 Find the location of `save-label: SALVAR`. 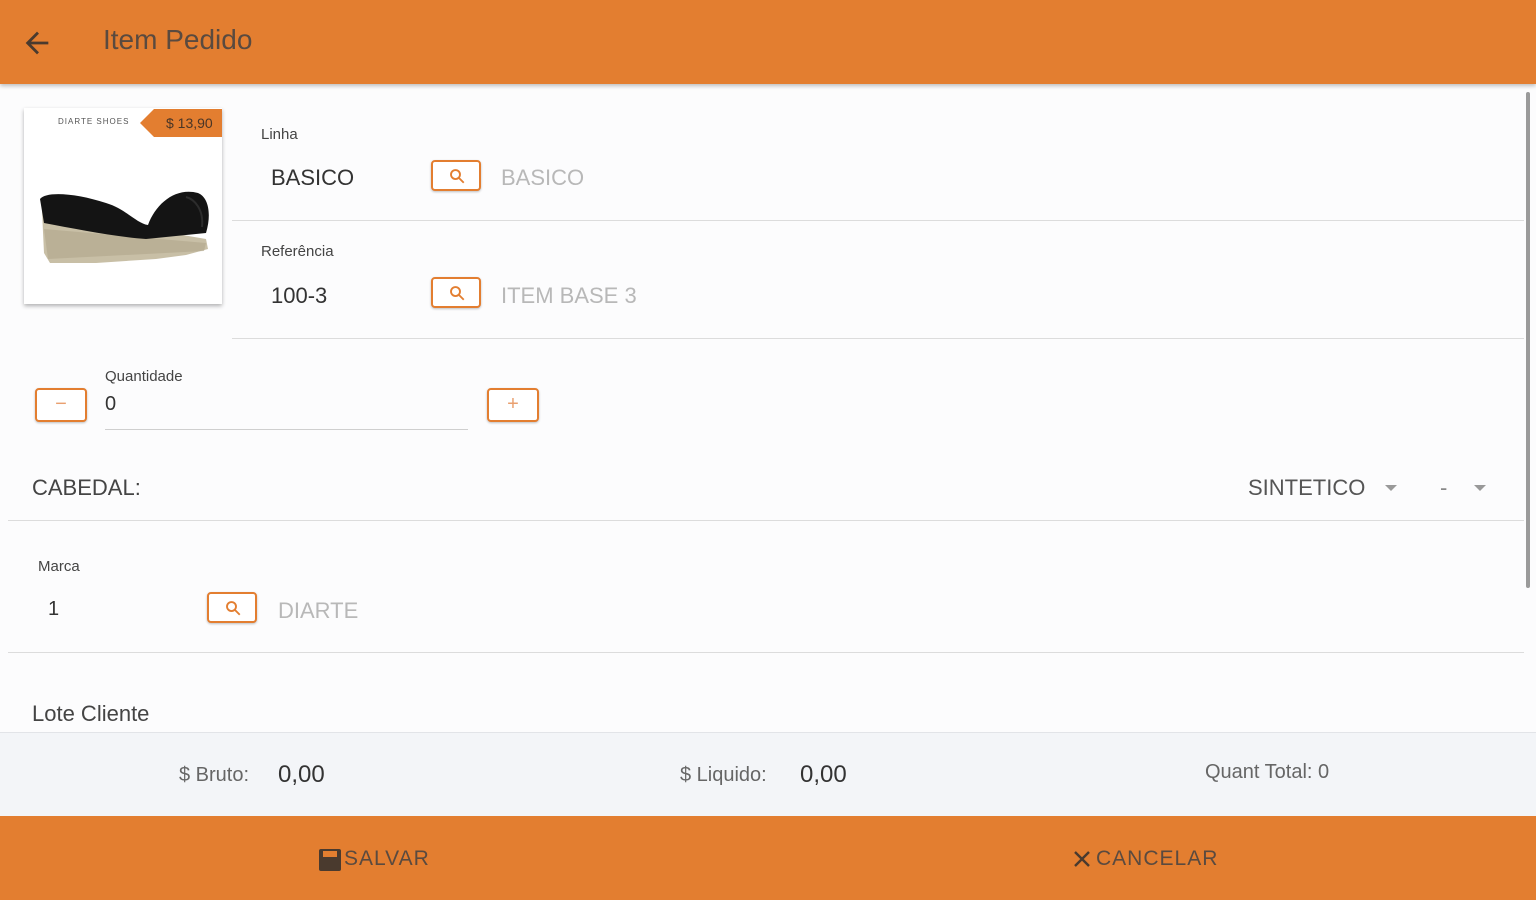

save-label: SALVAR is located at coordinates (387, 858).